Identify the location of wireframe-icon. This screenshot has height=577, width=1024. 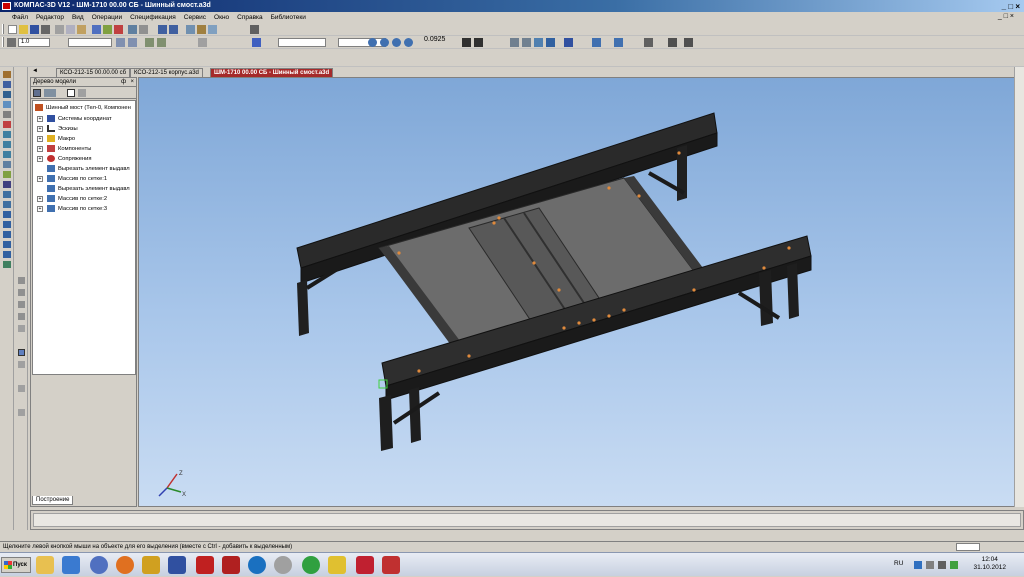
(514, 42).